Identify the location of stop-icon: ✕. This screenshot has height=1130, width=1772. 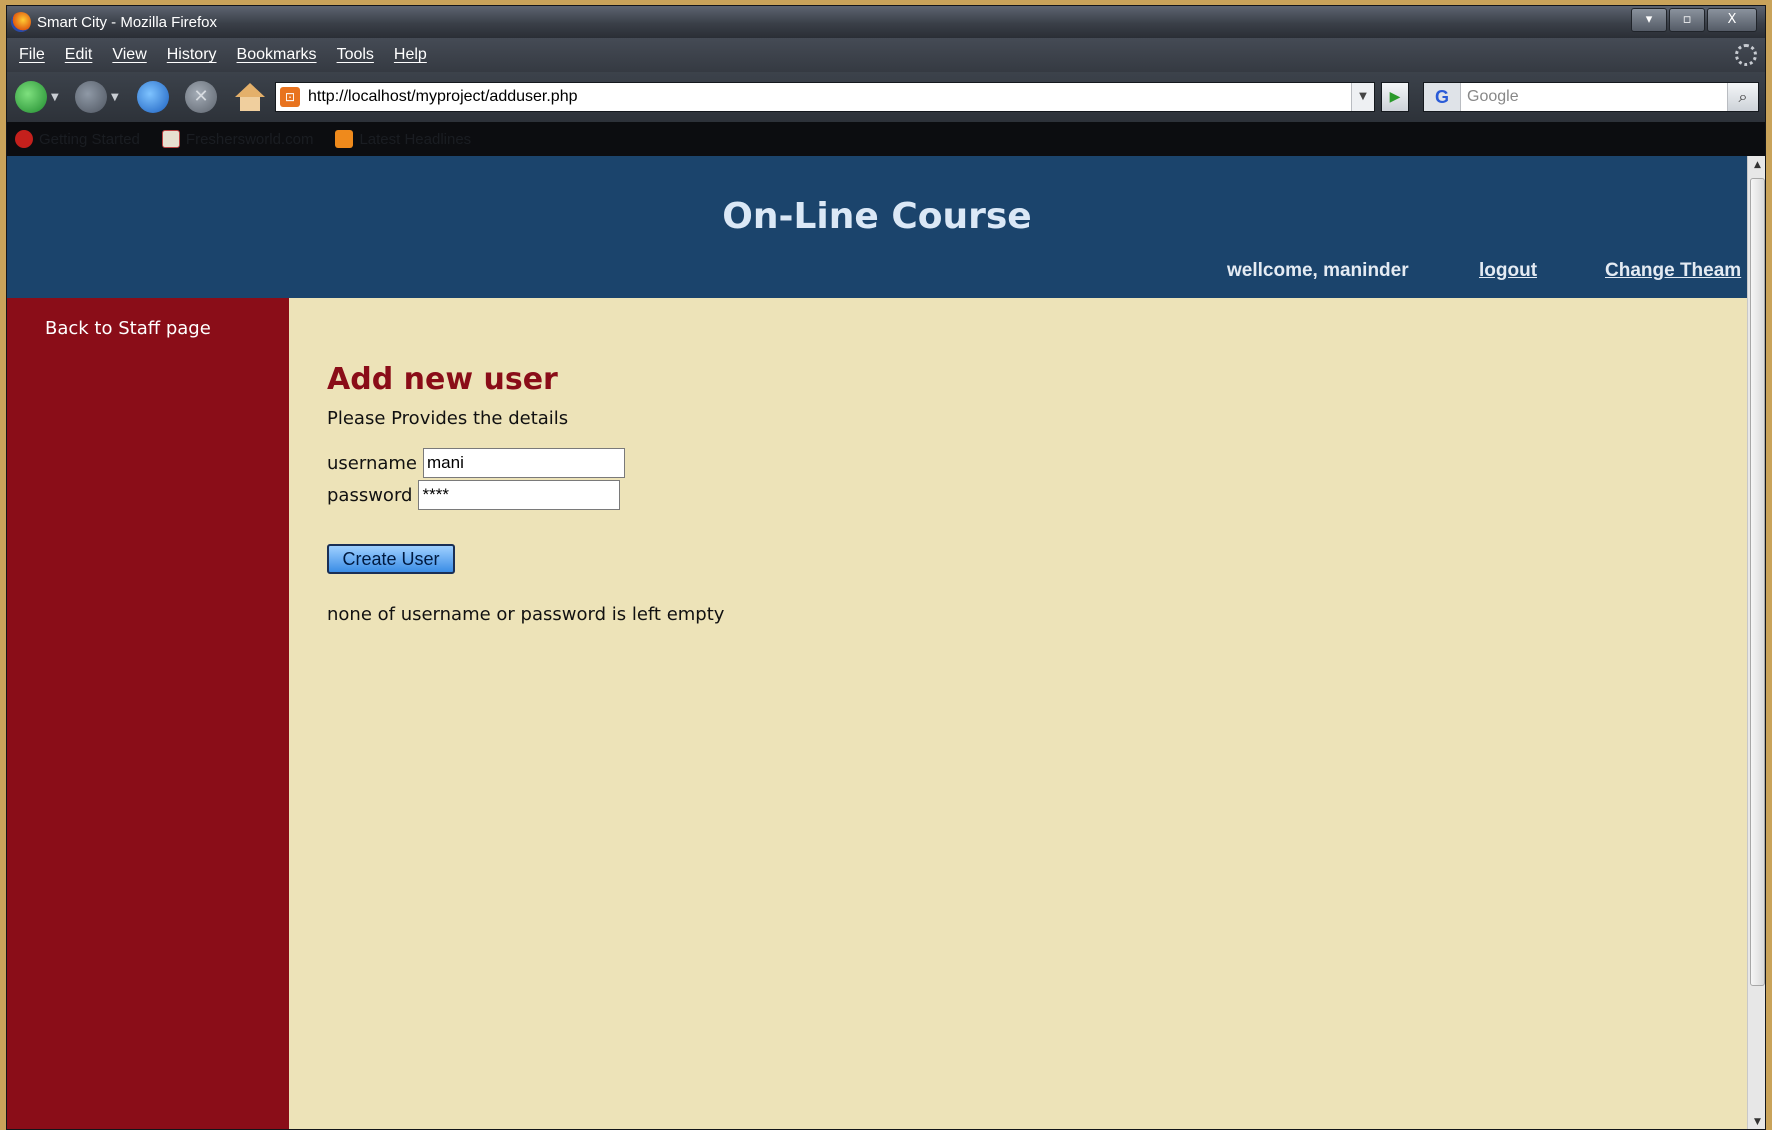
(201, 97).